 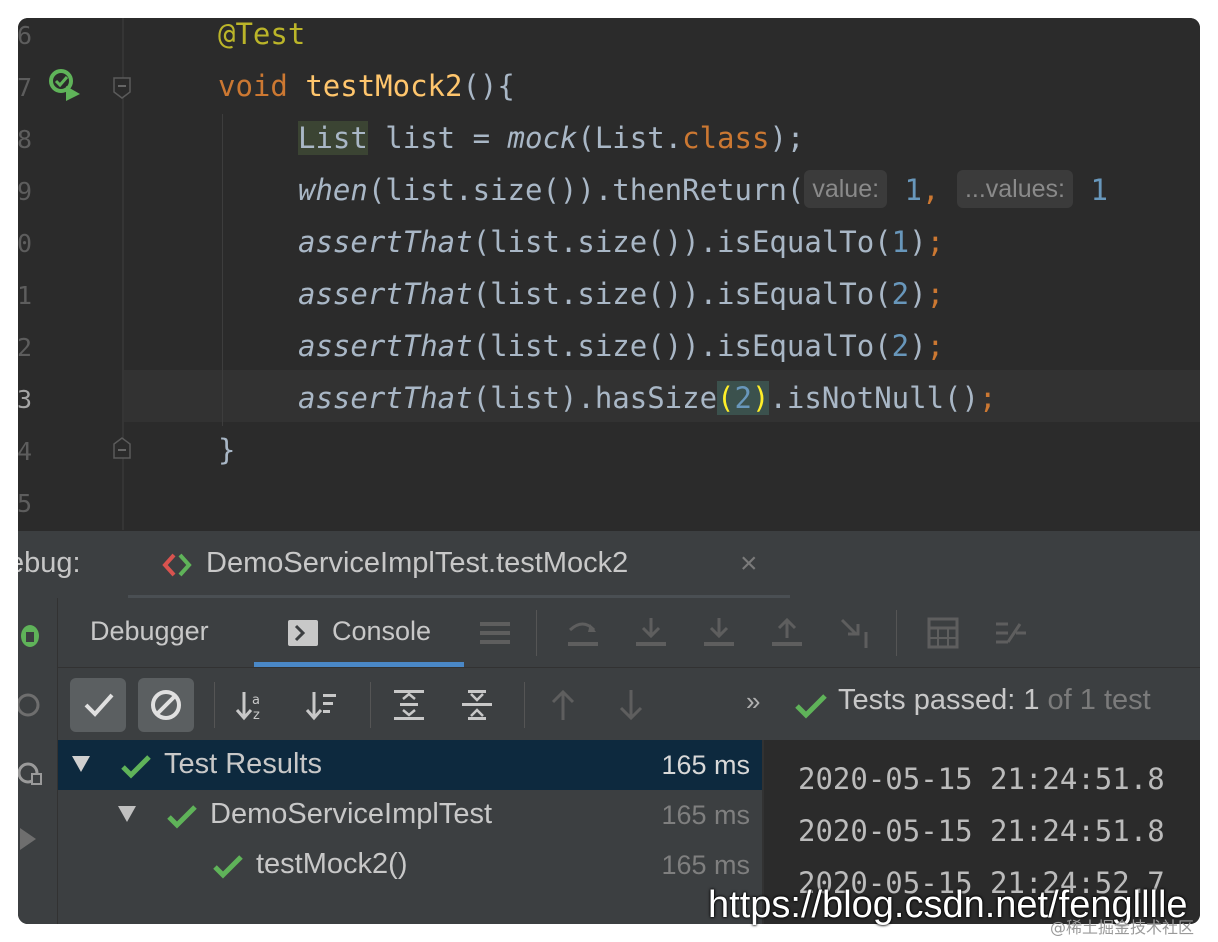 What do you see at coordinates (651, 633) in the screenshot?
I see `step-over-icon` at bounding box center [651, 633].